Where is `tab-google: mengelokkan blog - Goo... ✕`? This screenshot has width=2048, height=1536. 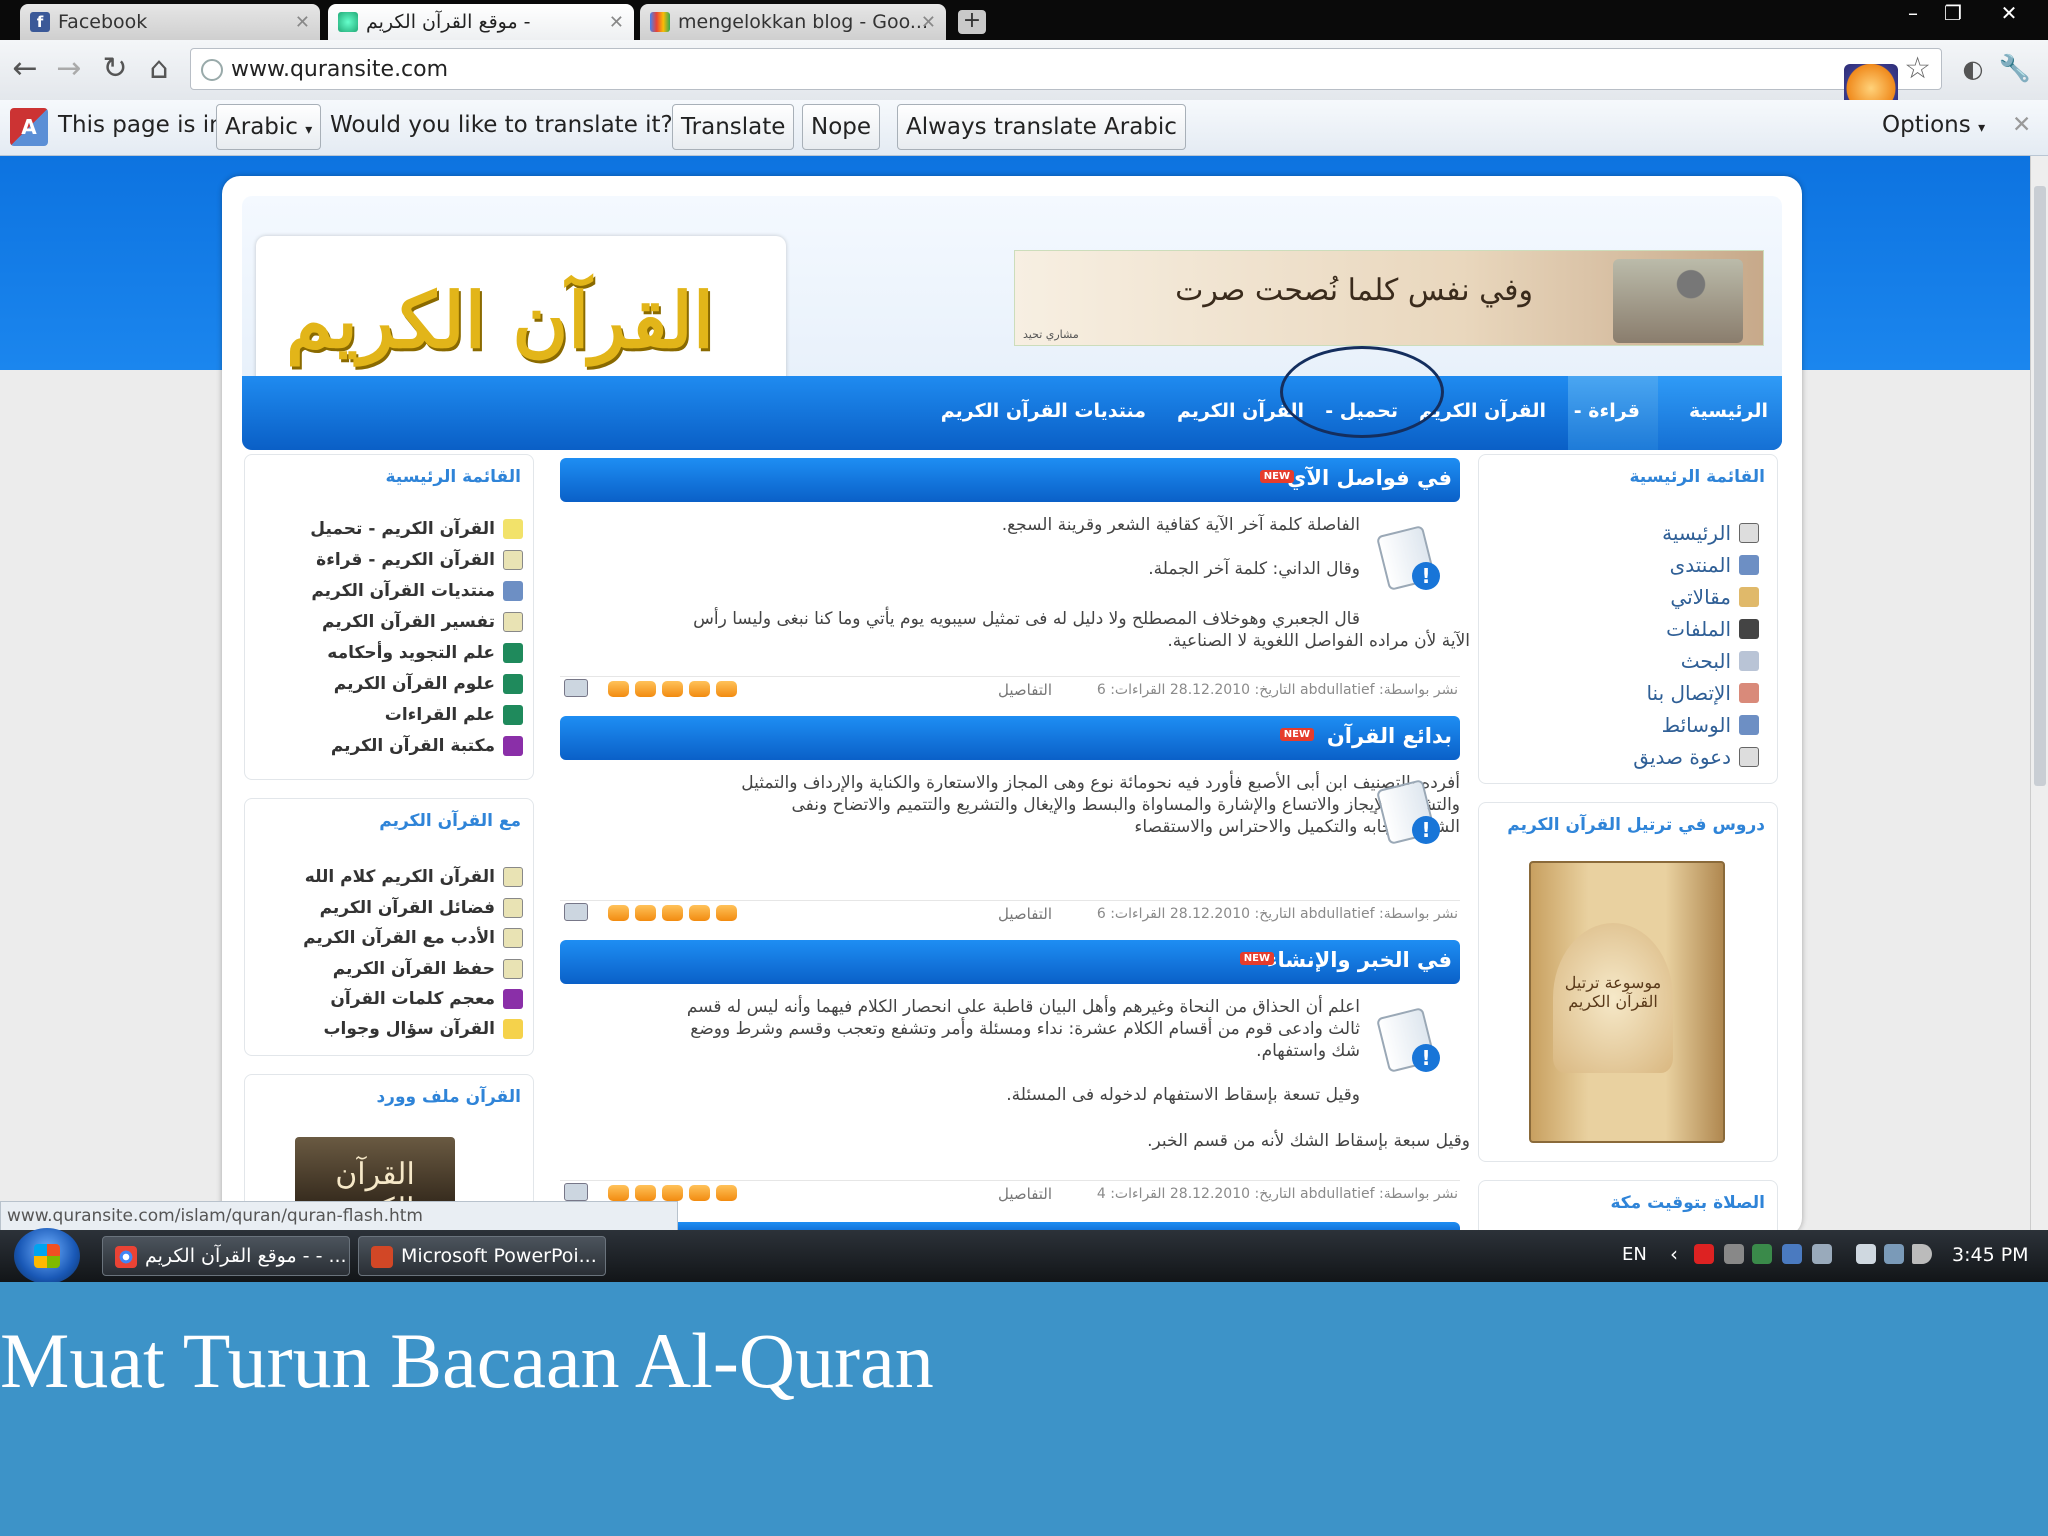
tab-google: mengelokkan blog - Goo... ✕ is located at coordinates (793, 22).